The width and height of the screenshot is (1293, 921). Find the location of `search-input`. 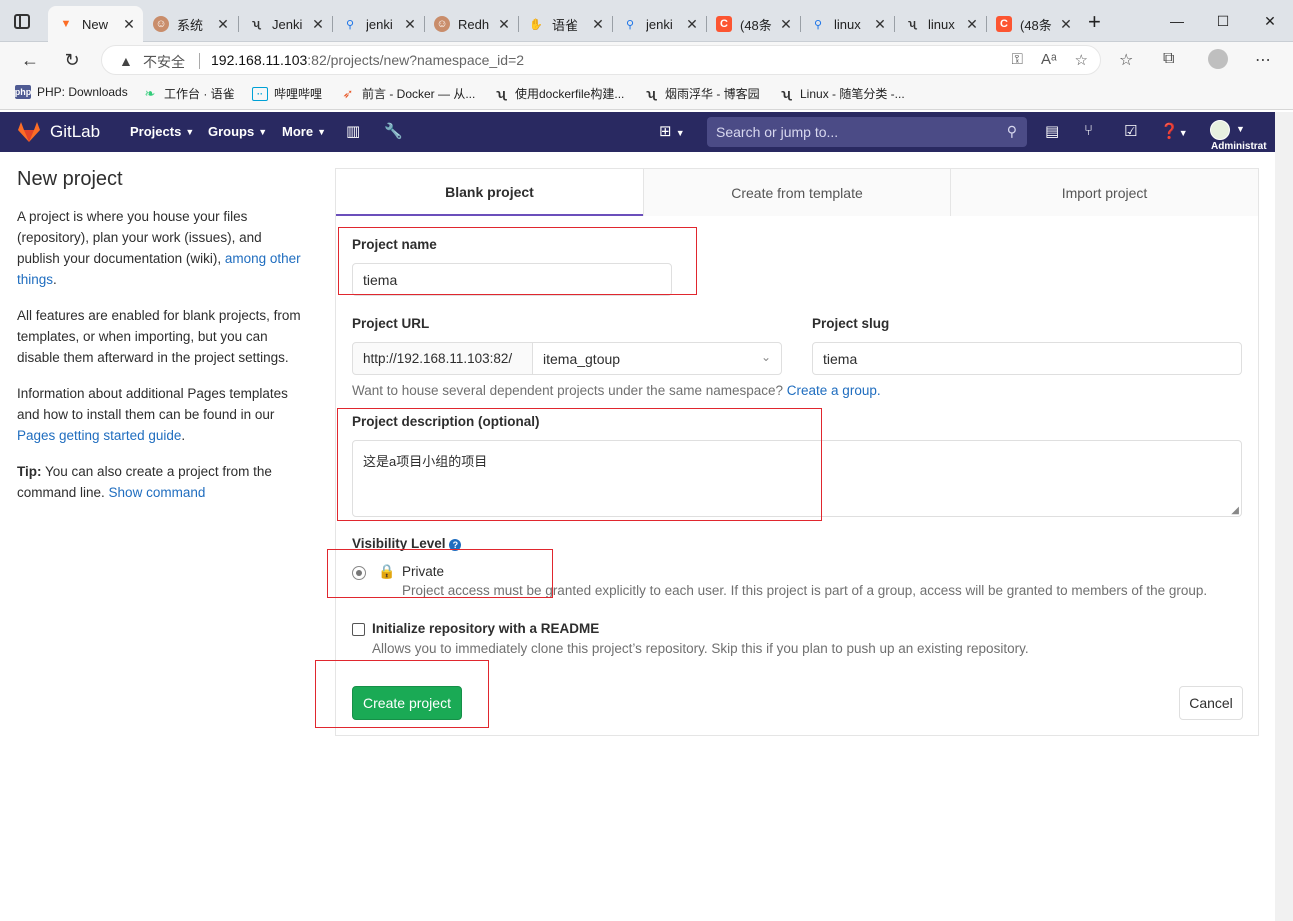

search-input is located at coordinates (867, 132).